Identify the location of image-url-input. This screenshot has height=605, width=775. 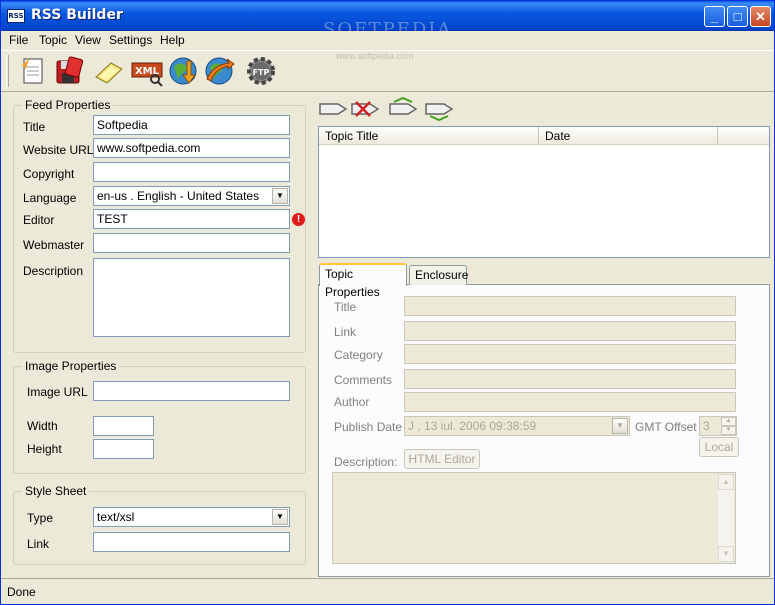
(191, 391).